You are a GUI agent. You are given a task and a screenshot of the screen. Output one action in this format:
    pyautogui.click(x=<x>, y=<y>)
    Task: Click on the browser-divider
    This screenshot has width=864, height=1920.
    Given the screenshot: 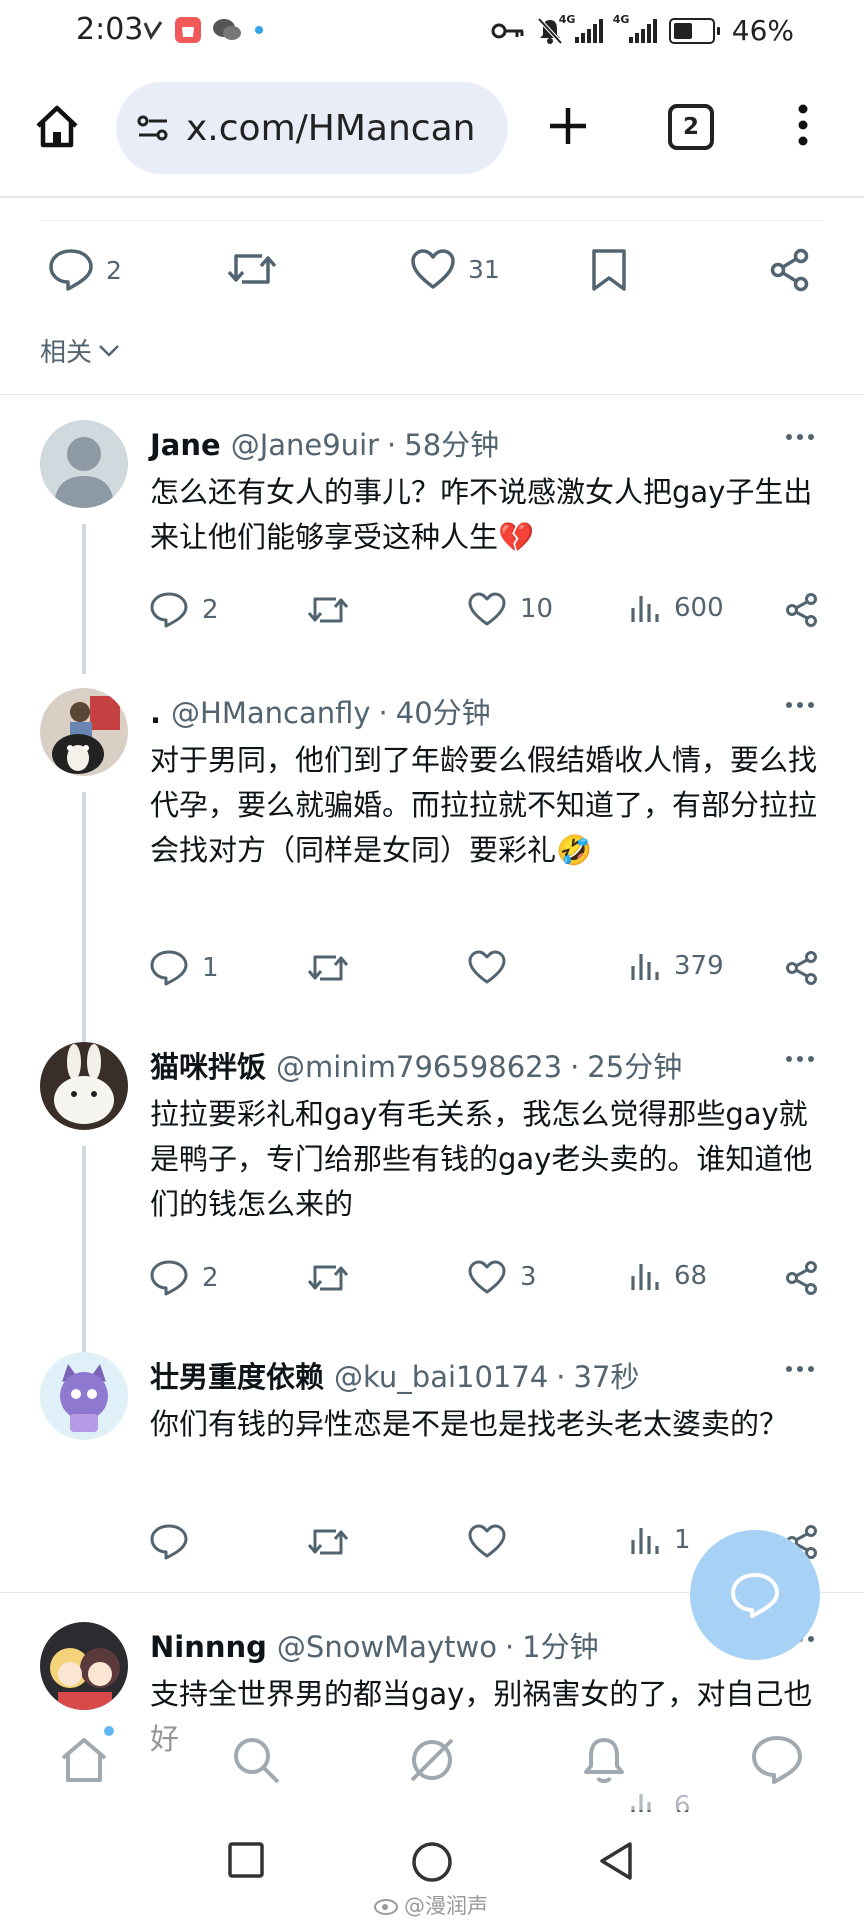 What is the action you would take?
    pyautogui.click(x=432, y=197)
    